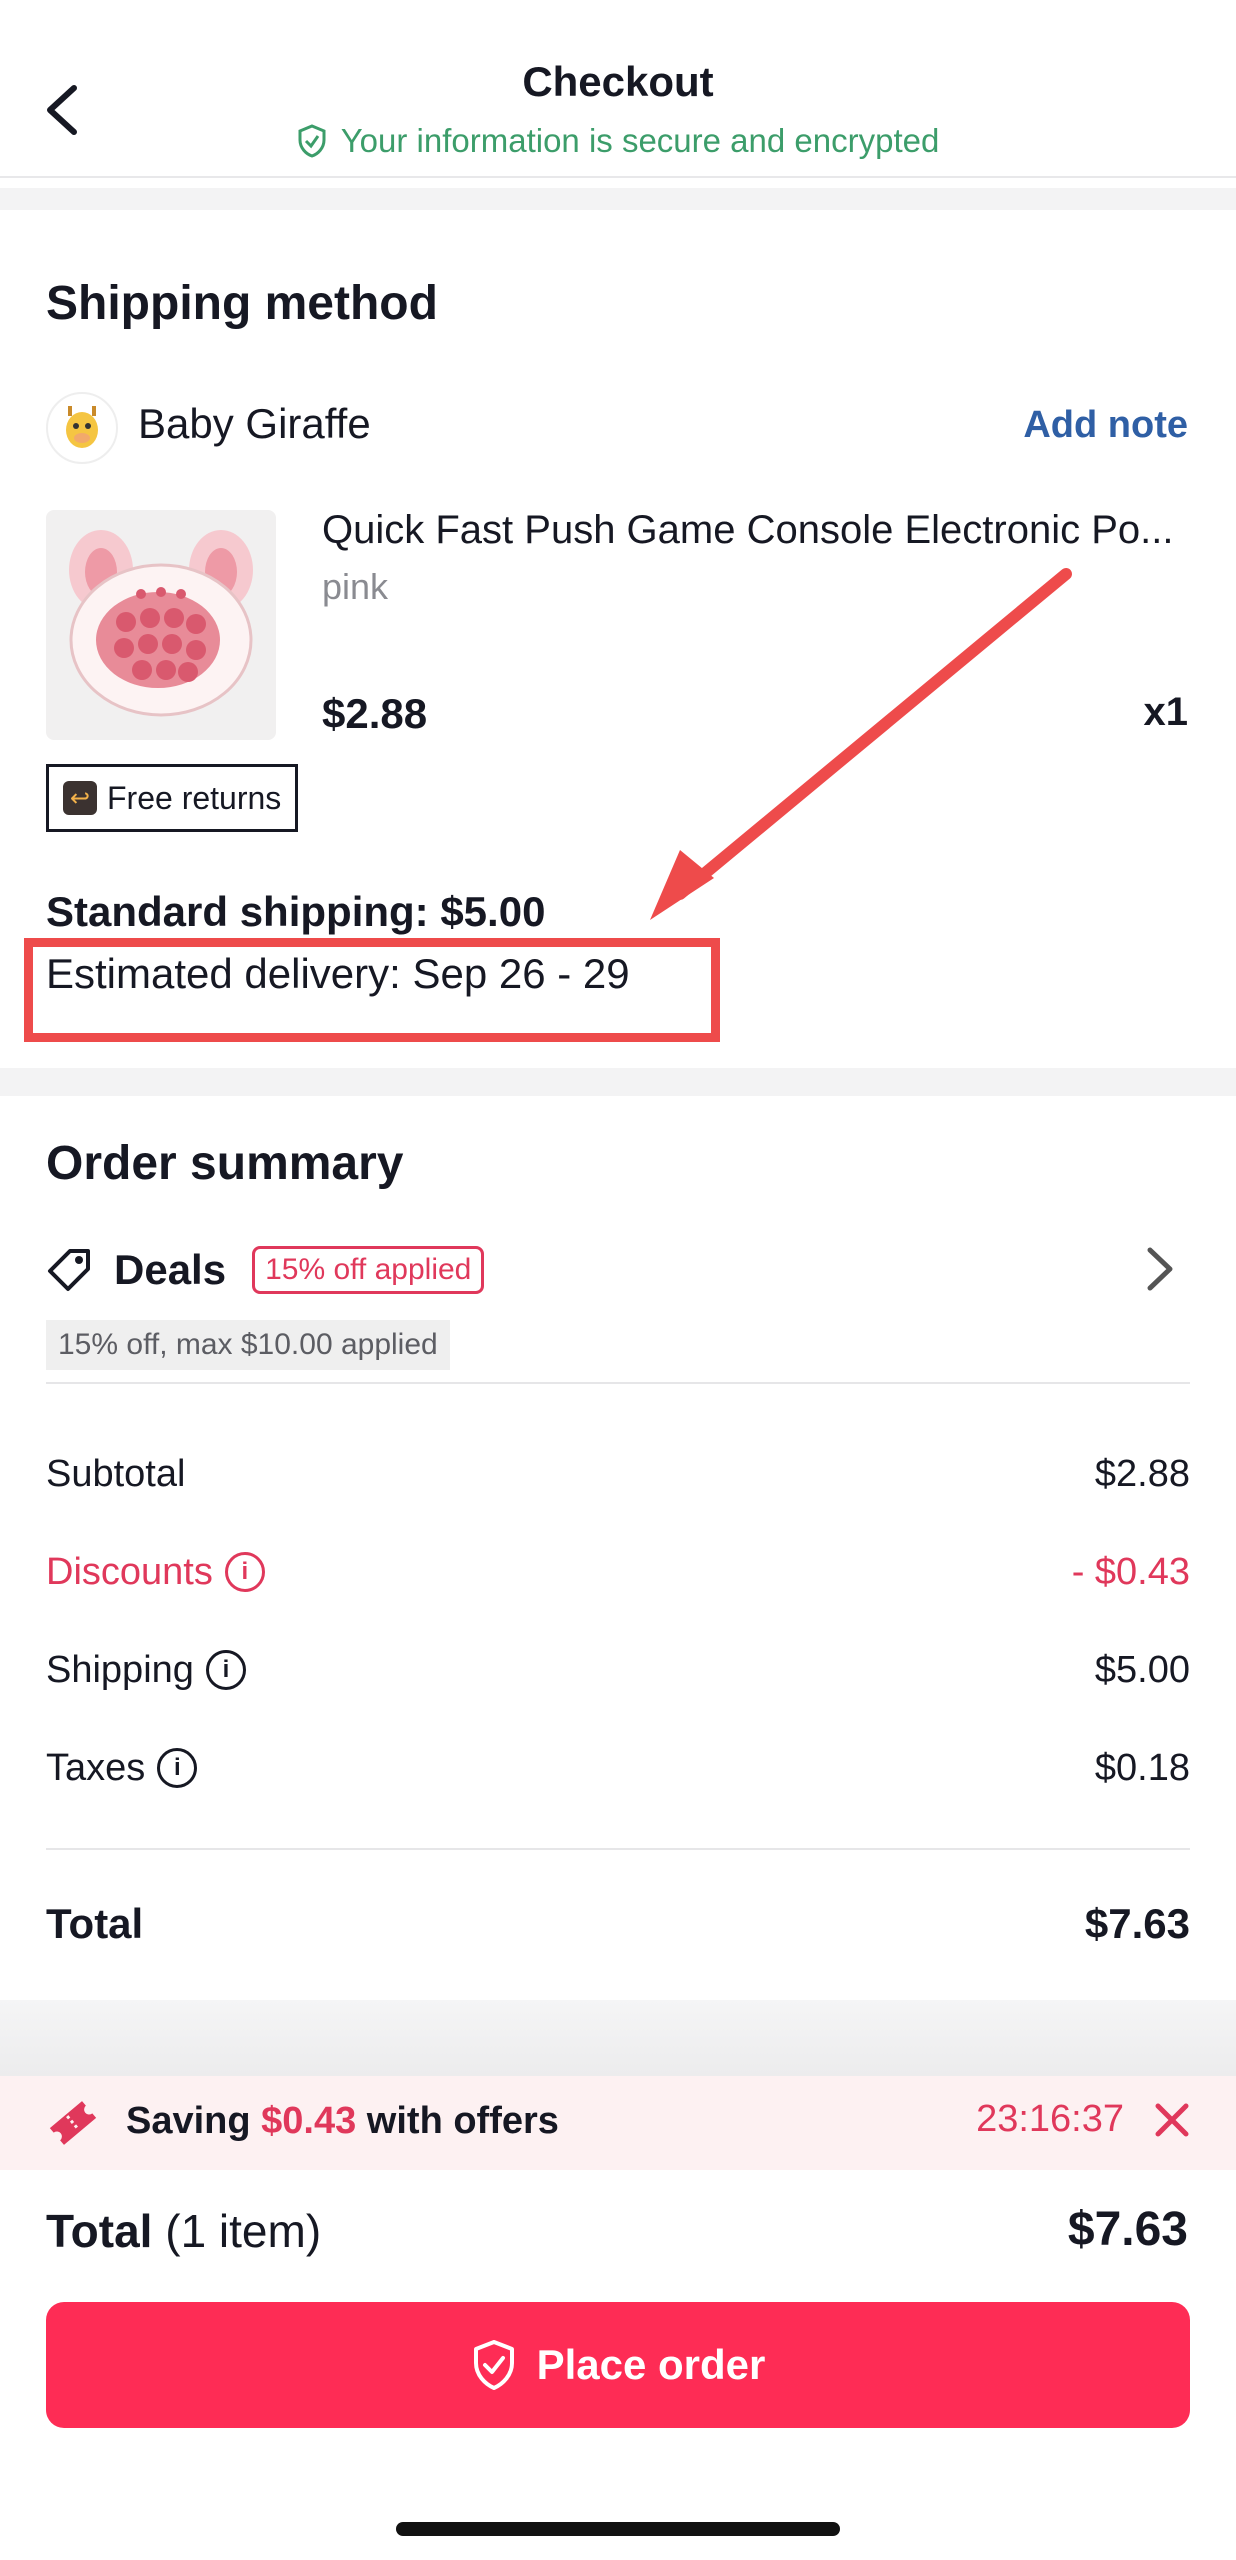  What do you see at coordinates (355, 586) in the screenshot?
I see `product-variant: pink` at bounding box center [355, 586].